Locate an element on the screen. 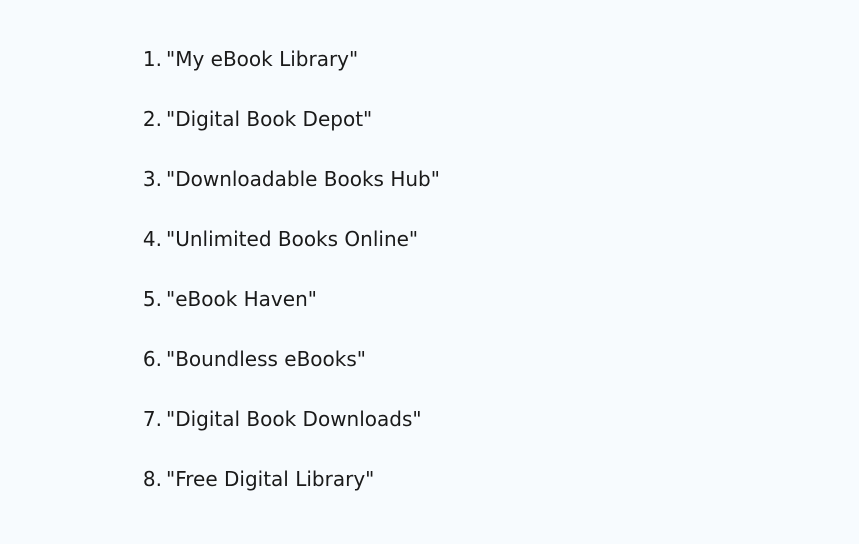 This screenshot has height=544, width=859. list-item: 4. "Unlimited Books Online" is located at coordinates (300, 239).